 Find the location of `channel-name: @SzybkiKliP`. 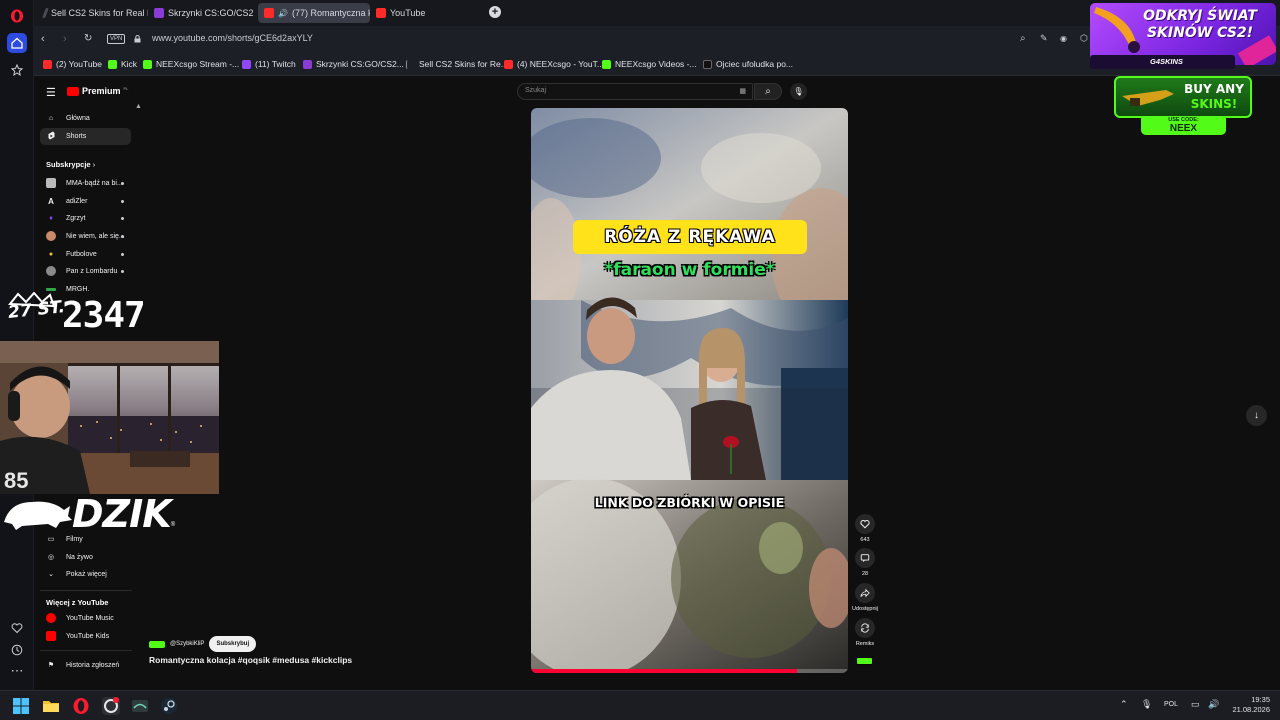

channel-name: @SzybkiKliP is located at coordinates (187, 644).